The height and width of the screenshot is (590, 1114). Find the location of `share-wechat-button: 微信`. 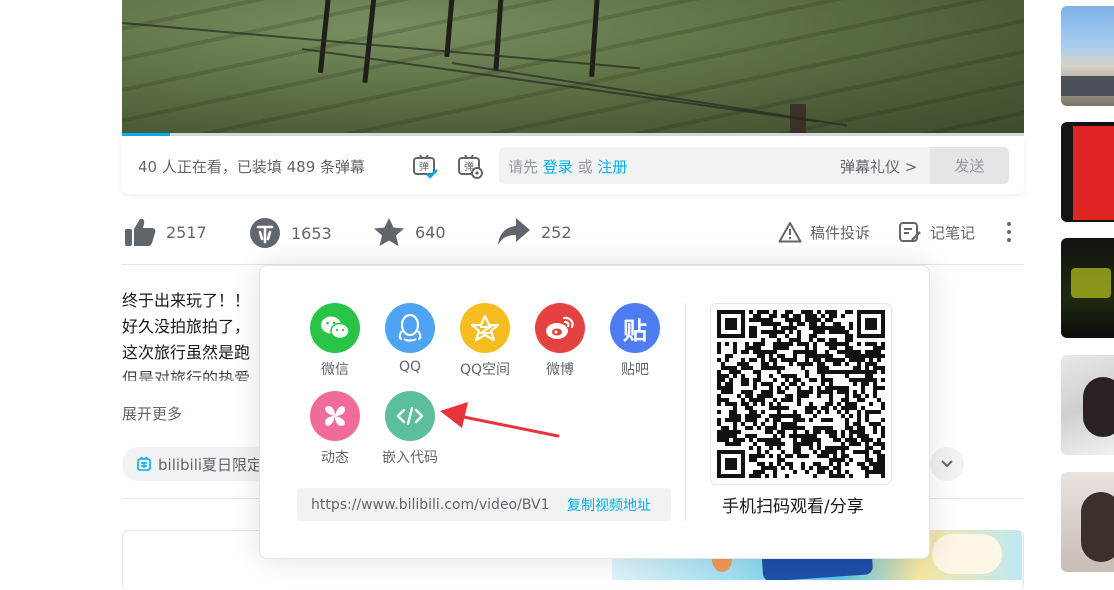

share-wechat-button: 微信 is located at coordinates (335, 341).